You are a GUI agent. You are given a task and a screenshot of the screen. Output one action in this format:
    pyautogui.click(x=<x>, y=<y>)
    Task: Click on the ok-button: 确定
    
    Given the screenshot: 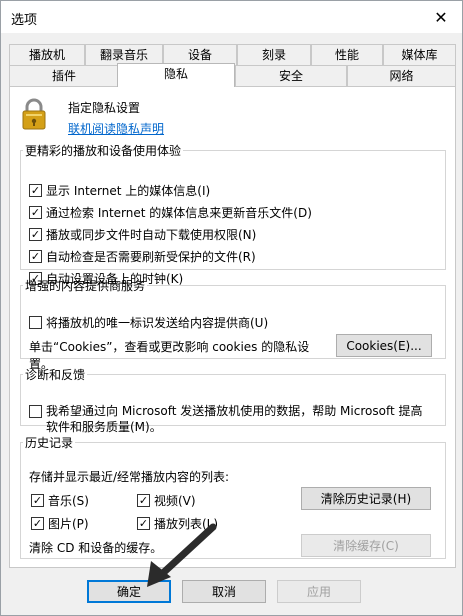 What is the action you would take?
    pyautogui.click(x=129, y=591)
    